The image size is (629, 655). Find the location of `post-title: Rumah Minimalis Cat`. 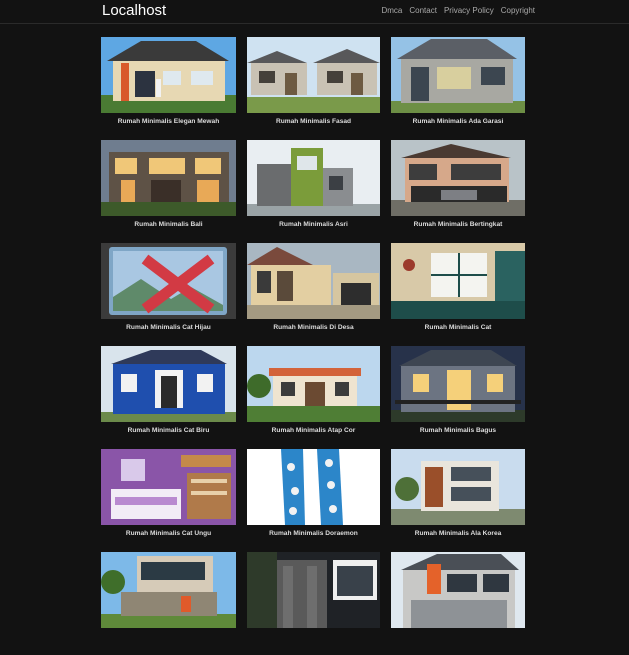

post-title: Rumah Minimalis Cat is located at coordinates (458, 327).